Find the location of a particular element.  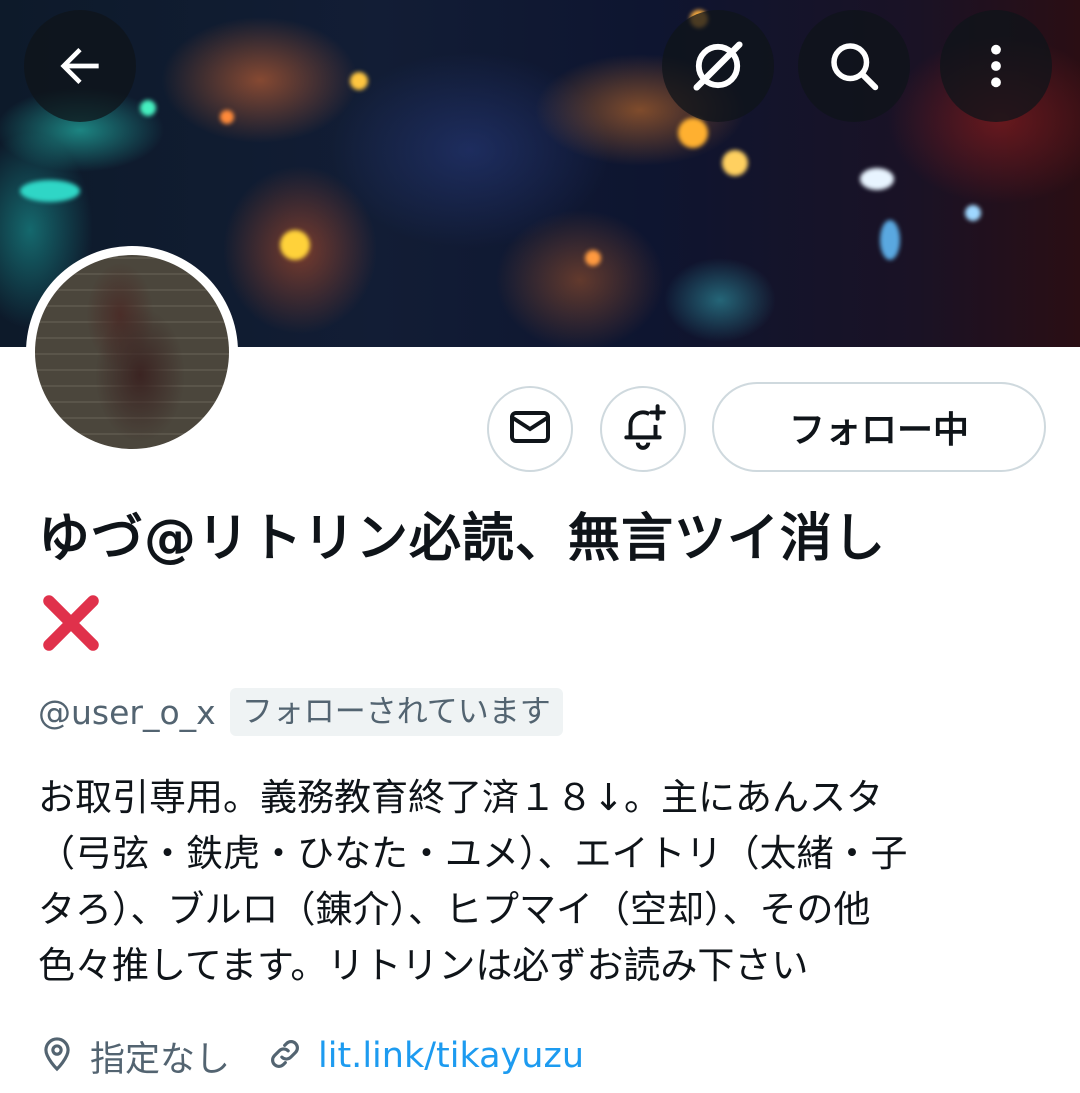

display-name: ゆづ@リトリン必読、無言ツイ消し is located at coordinates (462, 539).